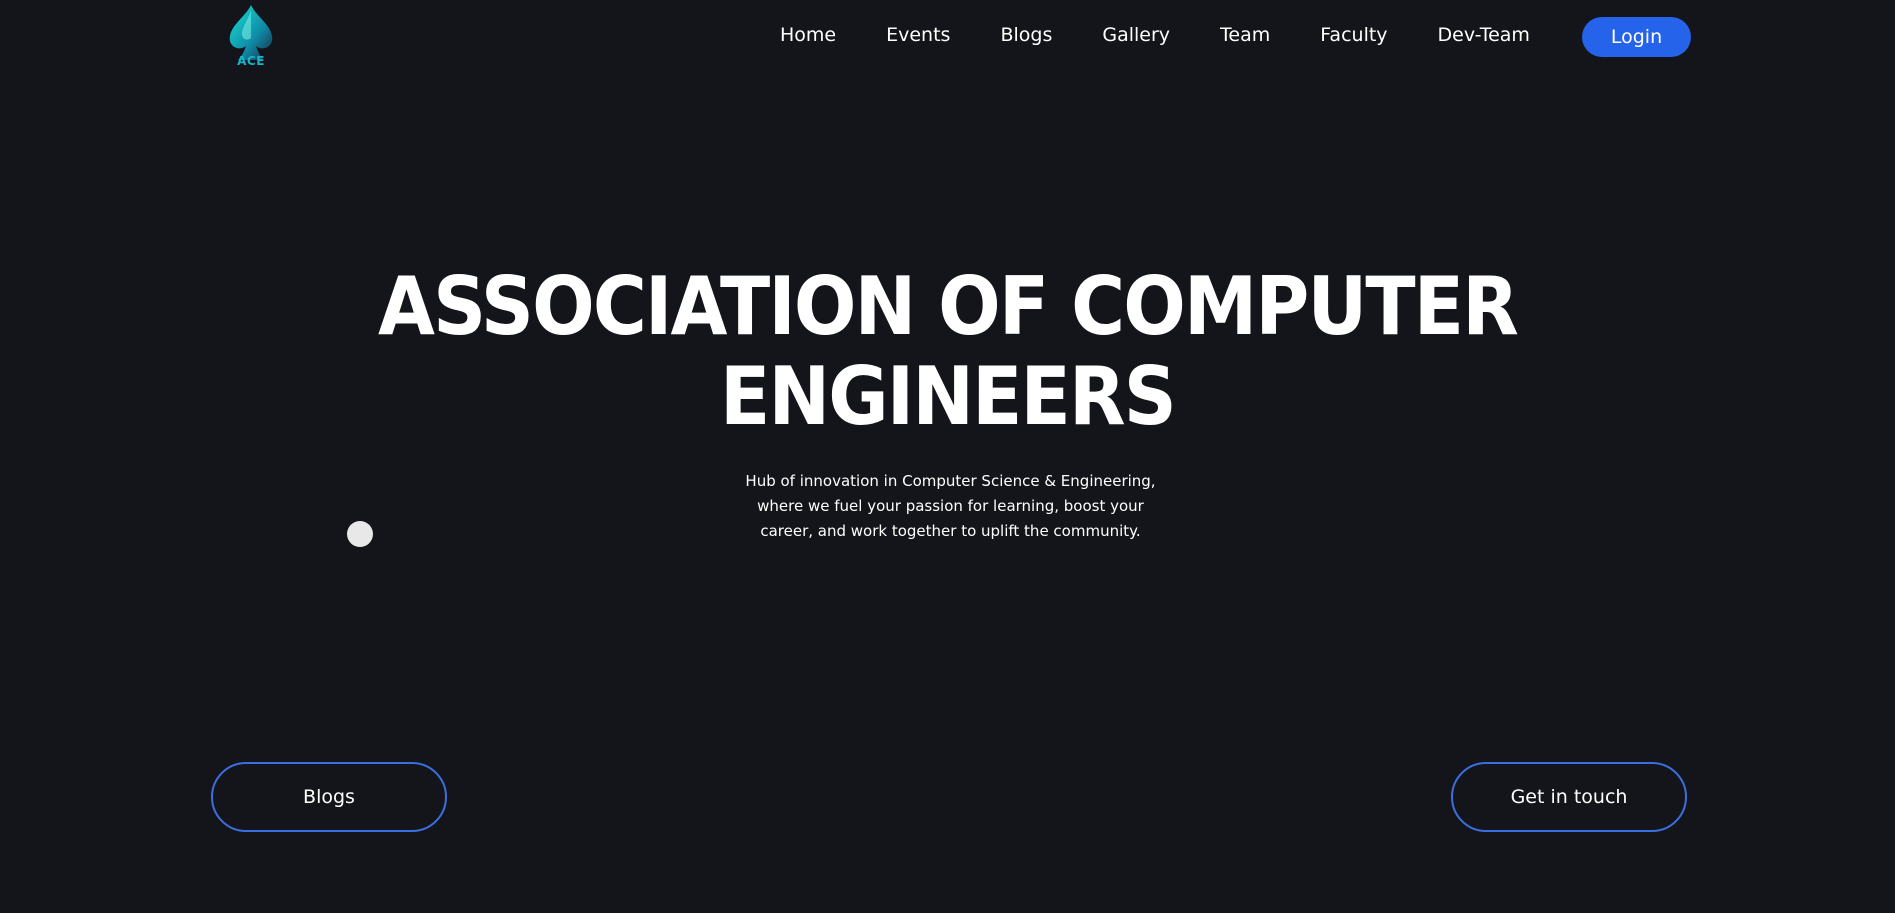 The height and width of the screenshot is (913, 1895). What do you see at coordinates (948, 396) in the screenshot?
I see `hero-title-line-2: ENGINEERS` at bounding box center [948, 396].